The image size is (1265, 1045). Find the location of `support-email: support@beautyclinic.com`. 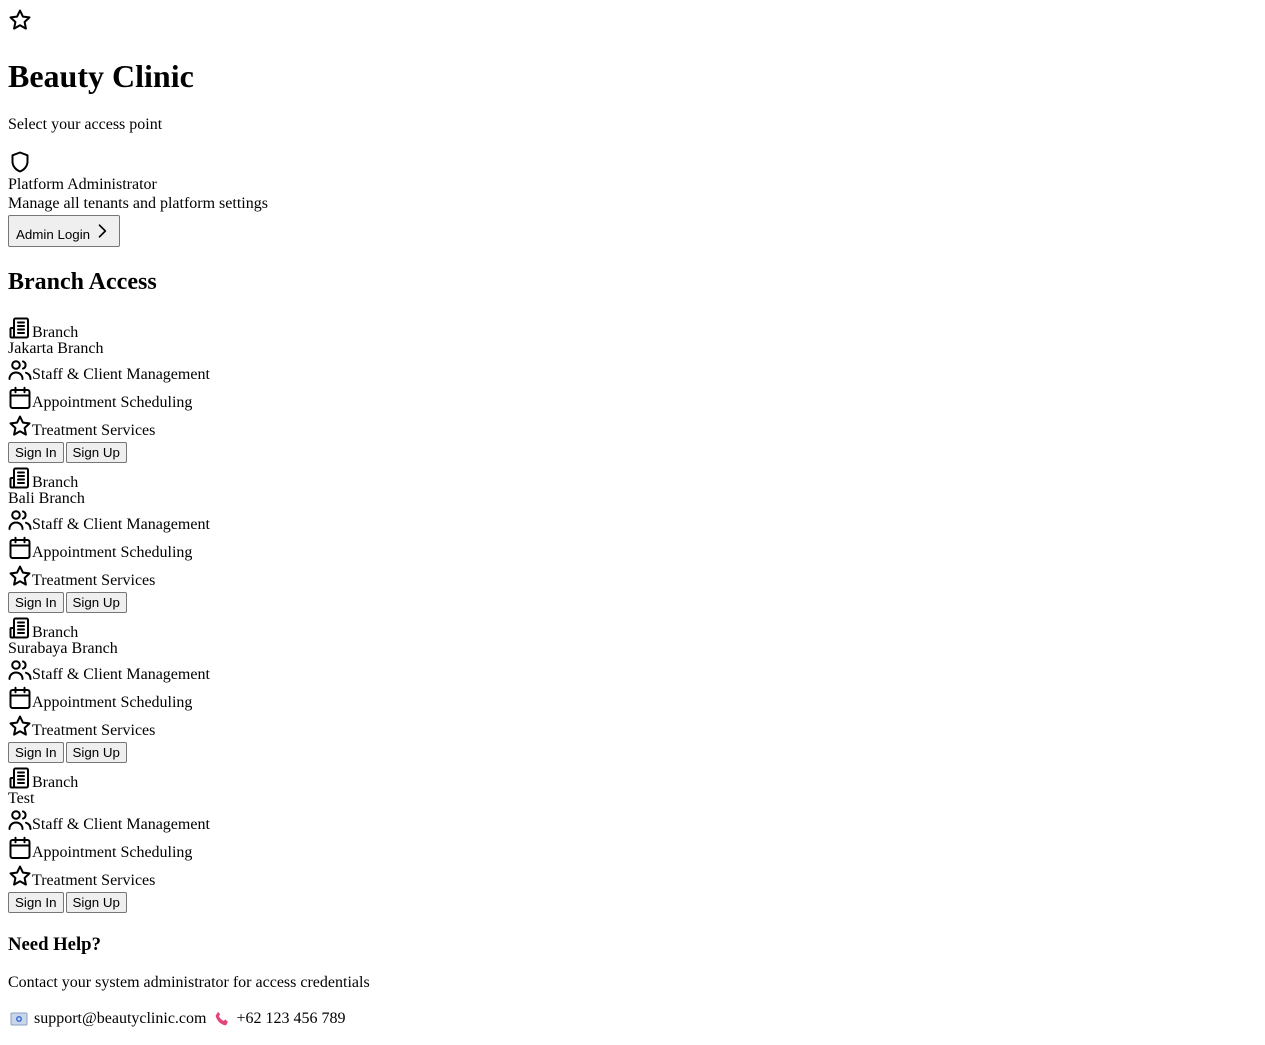

support-email: support@beautyclinic.com is located at coordinates (120, 1019).